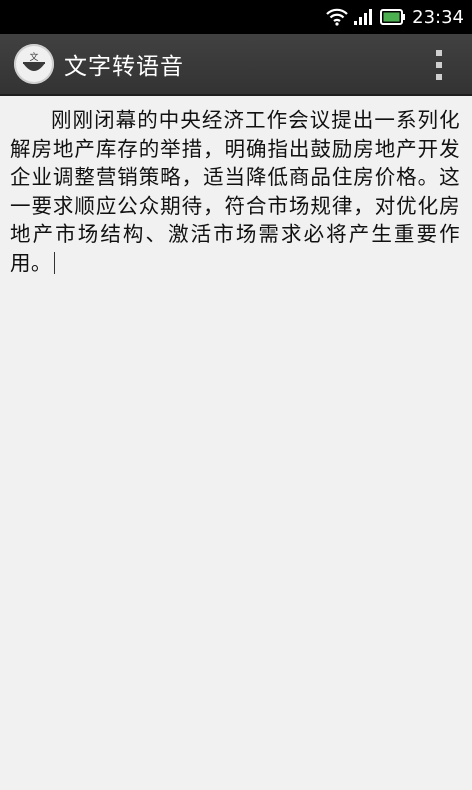 This screenshot has width=472, height=790. What do you see at coordinates (33, 57) in the screenshot?
I see `app-icon-glyph: 文` at bounding box center [33, 57].